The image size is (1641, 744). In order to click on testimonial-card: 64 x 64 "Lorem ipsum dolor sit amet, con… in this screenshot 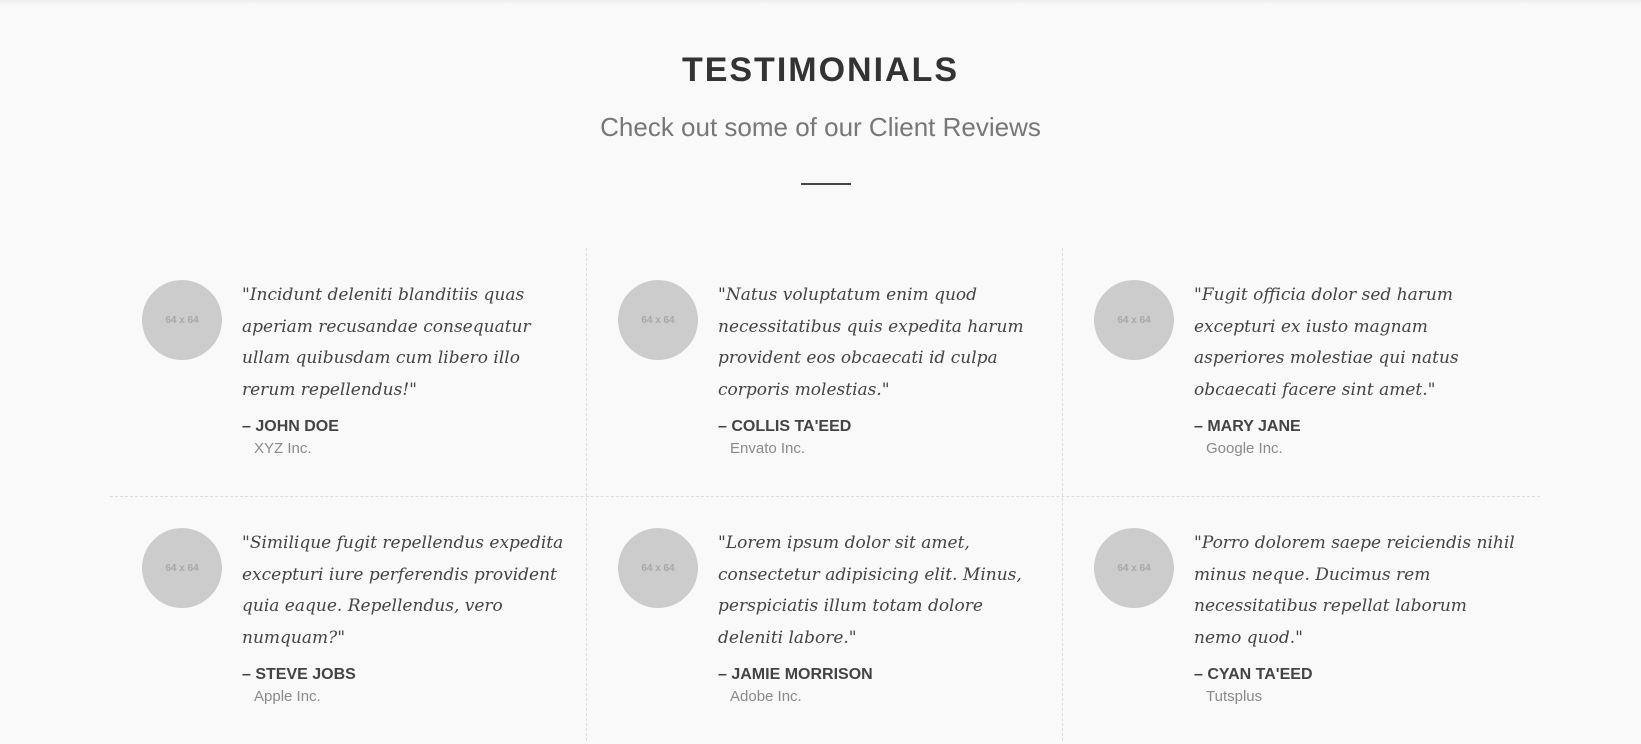, I will do `click(824, 620)`.